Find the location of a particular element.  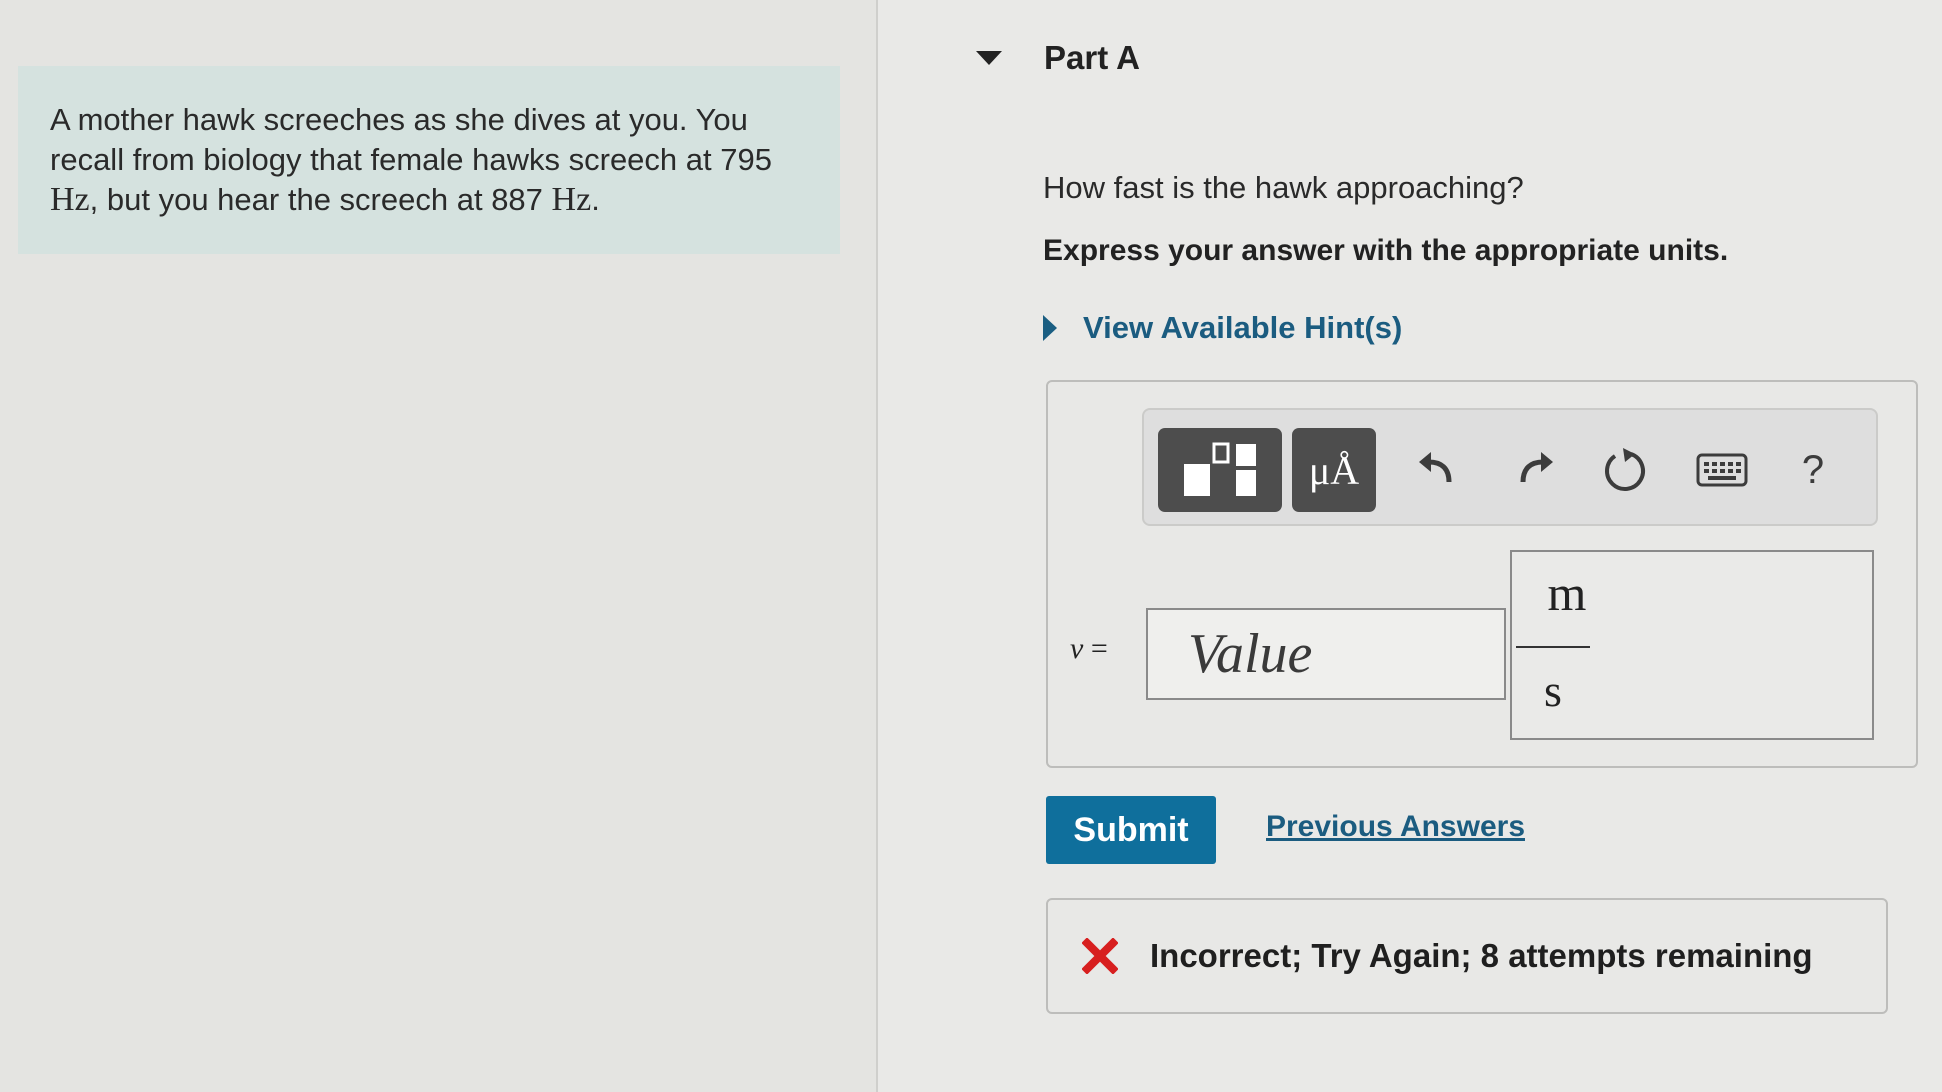

keyboard-icon is located at coordinates (1722, 470).